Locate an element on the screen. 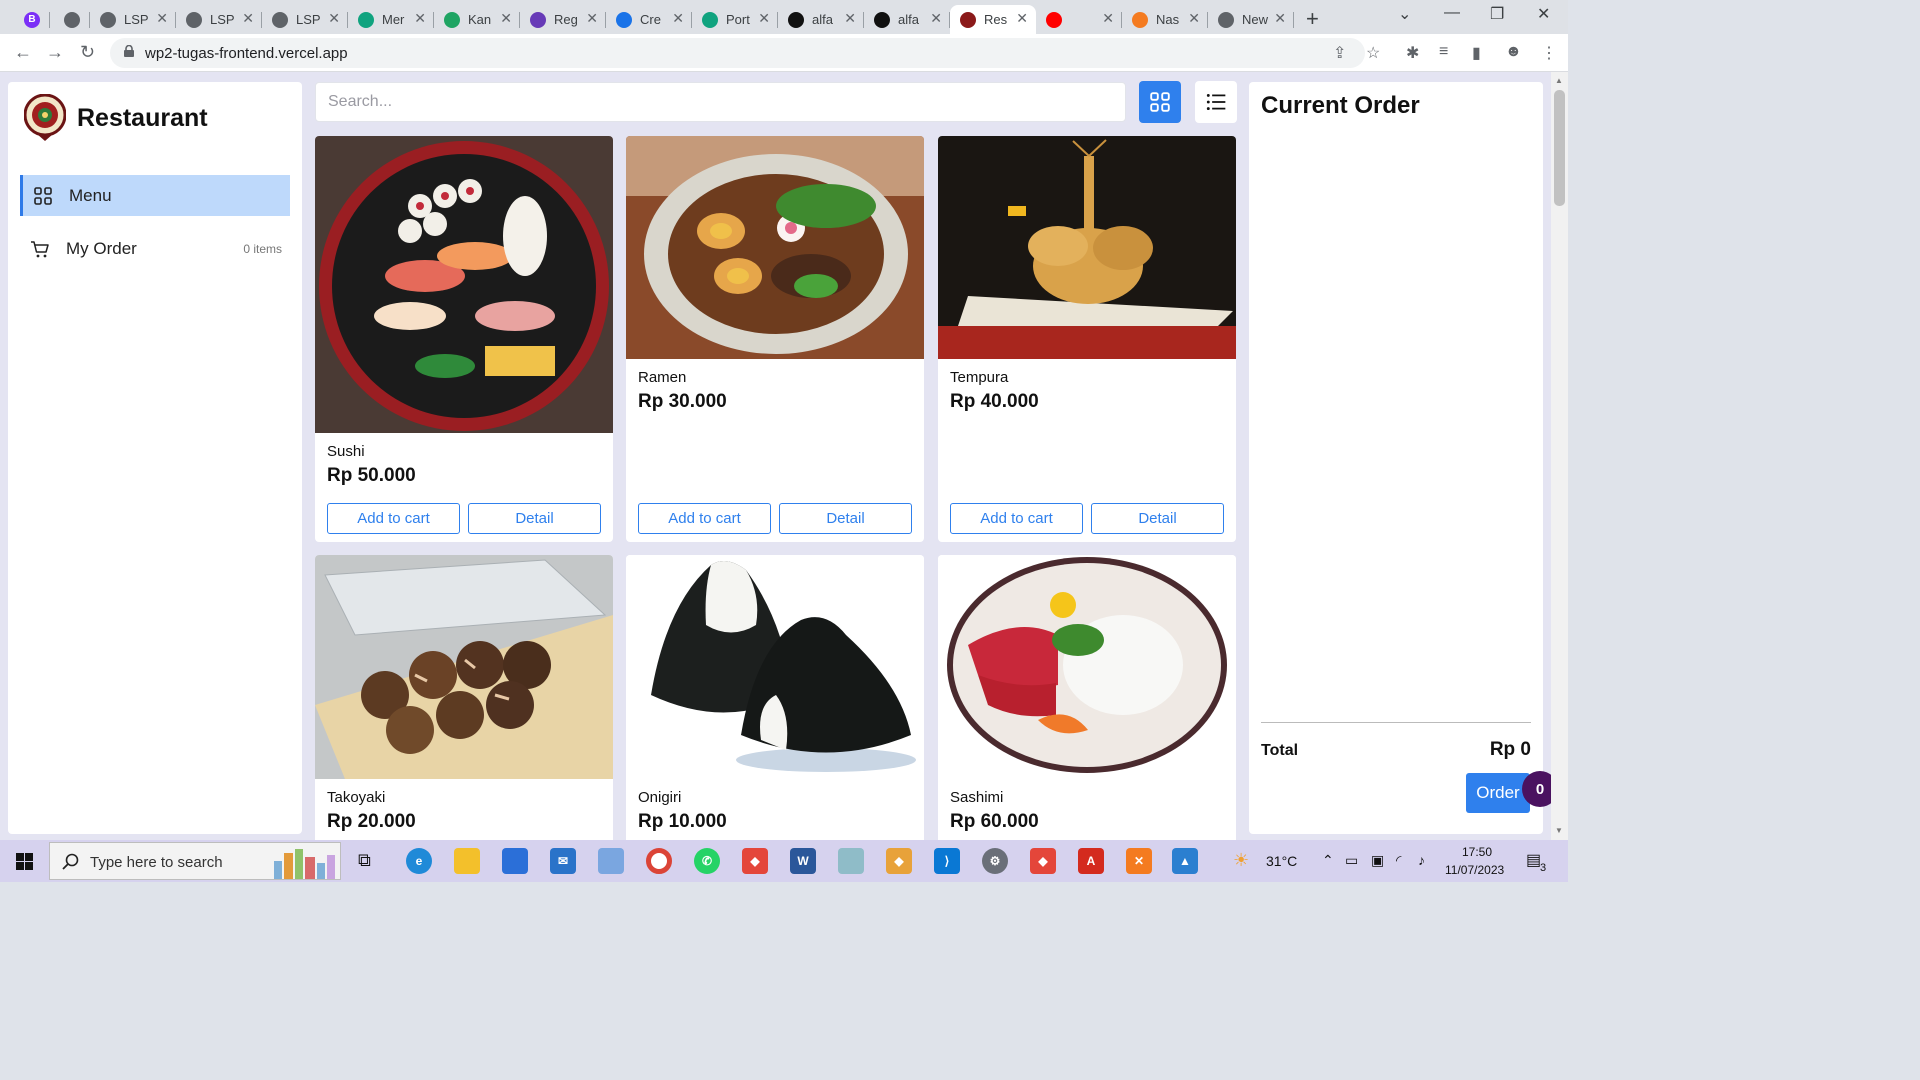 Image resolution: width=1920 pixels, height=1080 pixels. media-control-icon: ≡ is located at coordinates (1443, 52).